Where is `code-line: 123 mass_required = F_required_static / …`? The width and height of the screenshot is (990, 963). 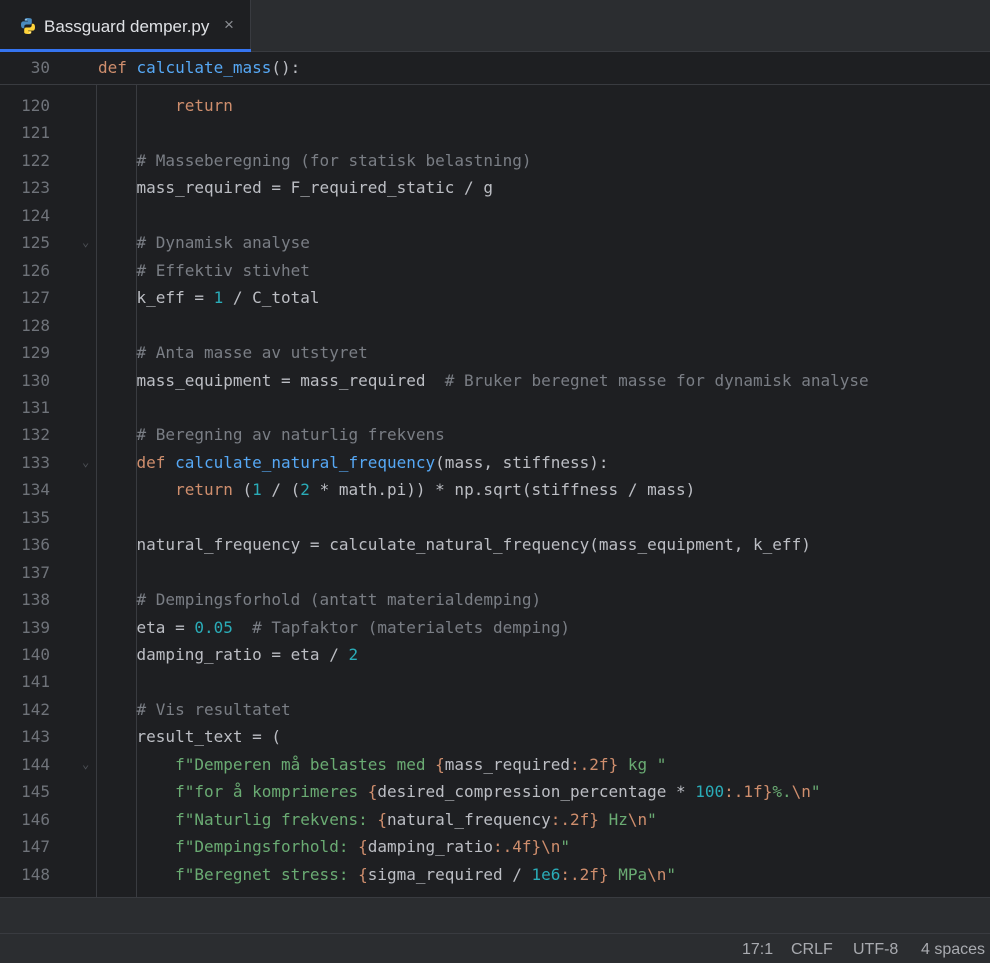 code-line: 123 mass_required = F_required_static / … is located at coordinates (495, 187).